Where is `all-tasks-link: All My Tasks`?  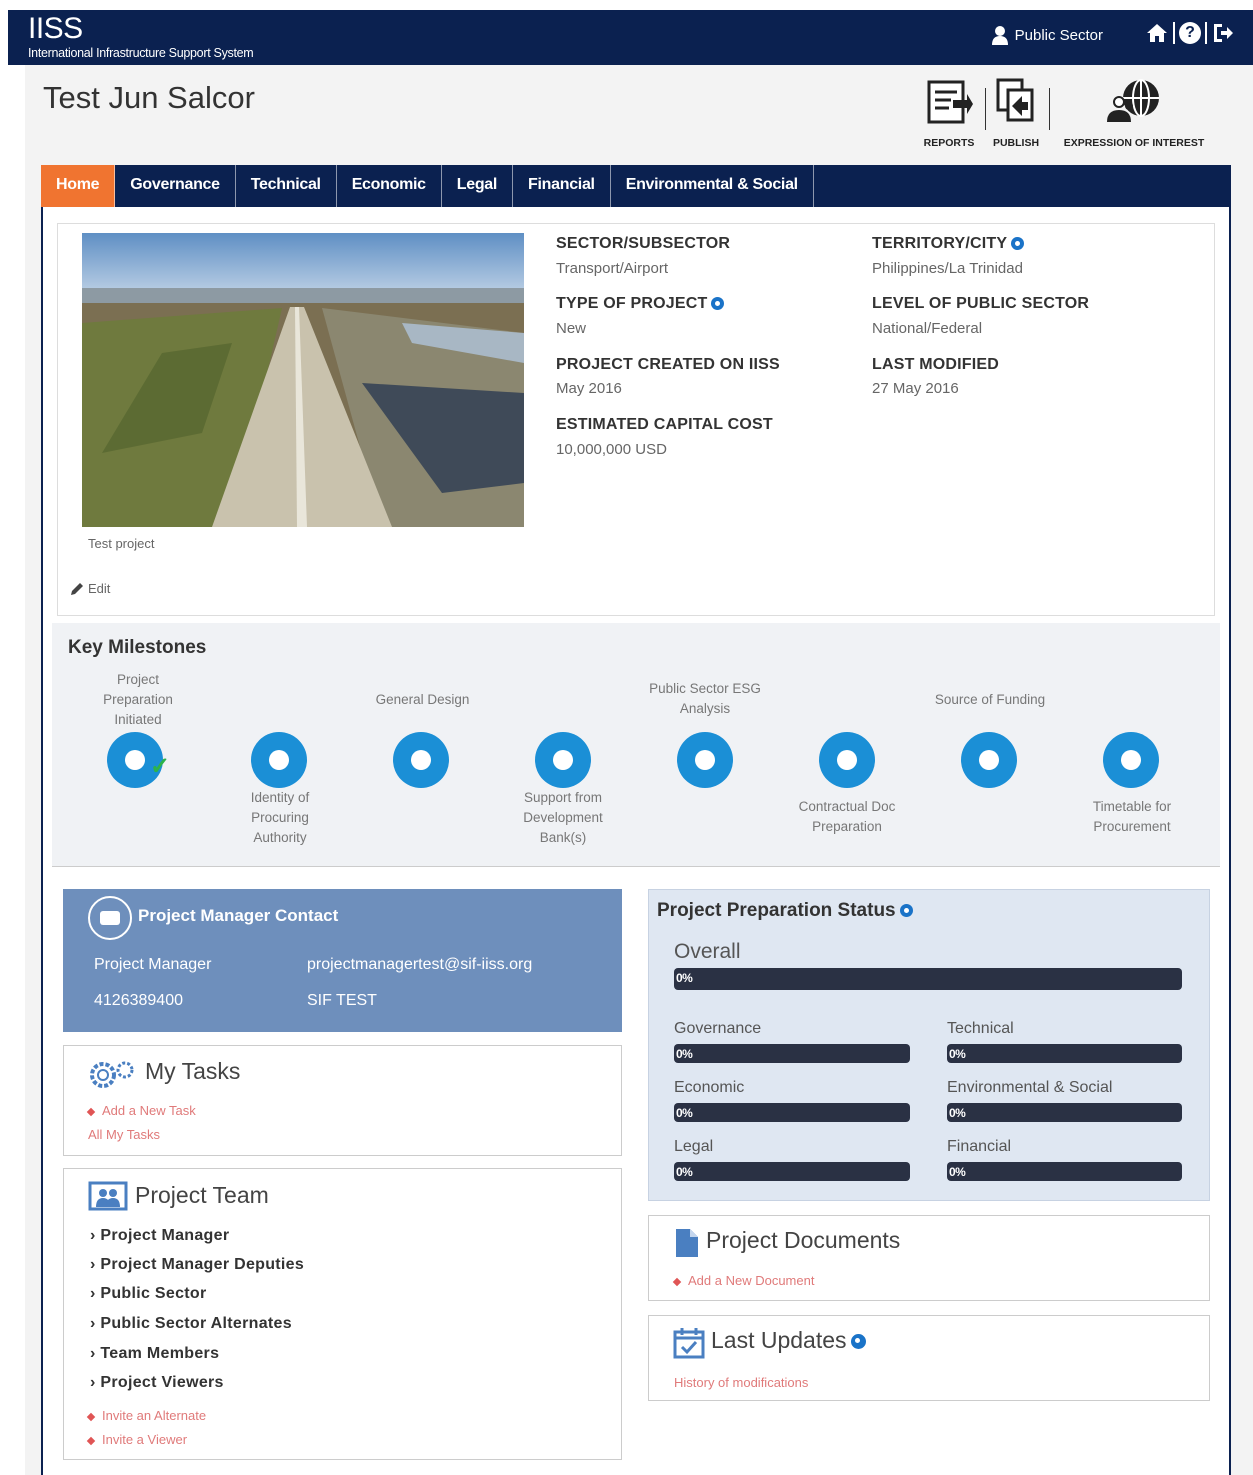 all-tasks-link: All My Tasks is located at coordinates (124, 1134).